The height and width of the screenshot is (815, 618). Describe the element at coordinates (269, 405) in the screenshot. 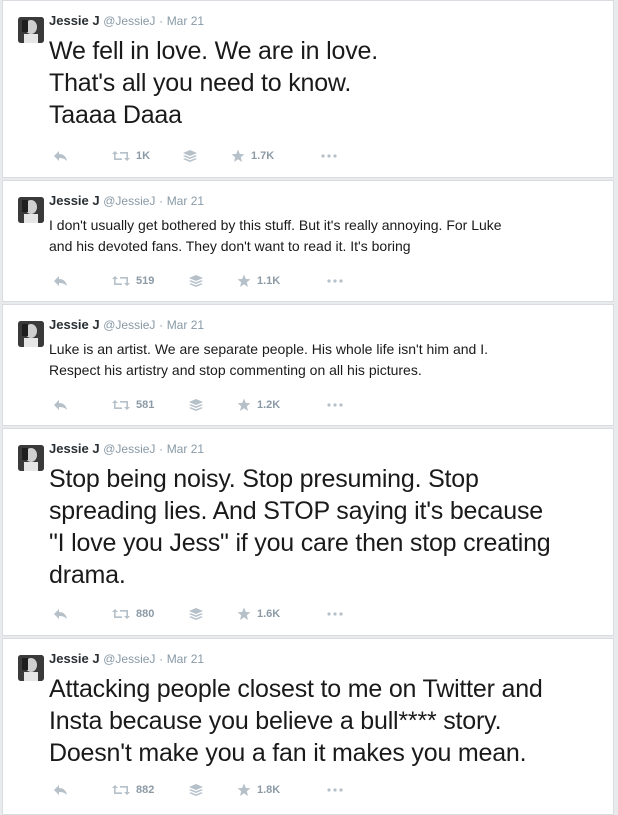

I see `favorite-count: 1.2K` at that location.